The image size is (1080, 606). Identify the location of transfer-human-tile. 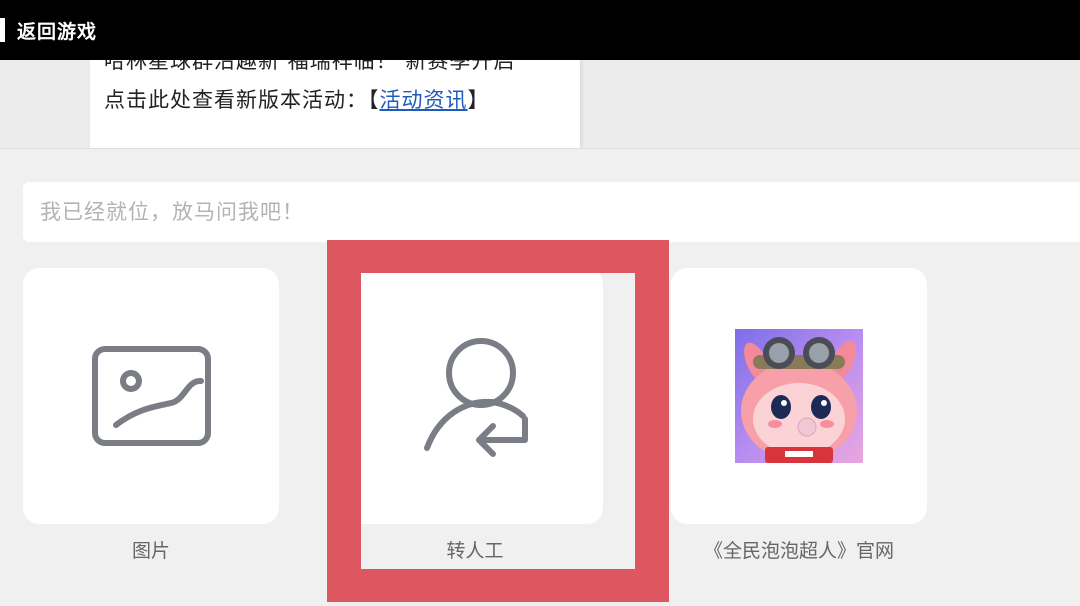
(475, 396).